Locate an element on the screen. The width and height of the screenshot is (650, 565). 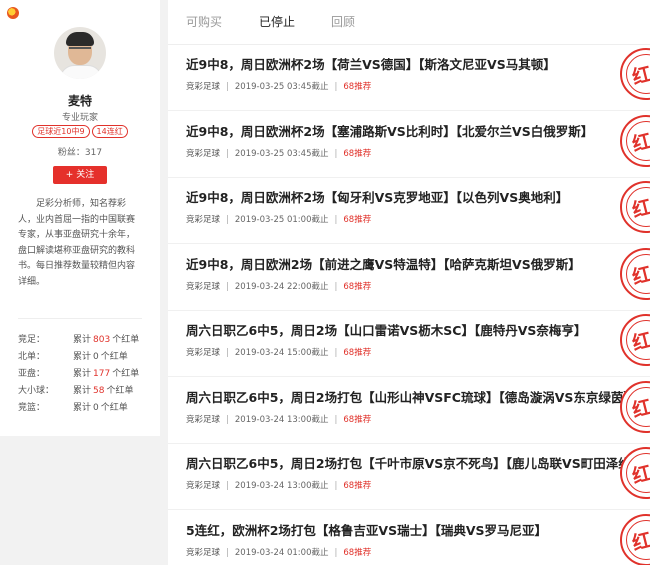
stat-label: 大小球： is located at coordinates (36, 391).